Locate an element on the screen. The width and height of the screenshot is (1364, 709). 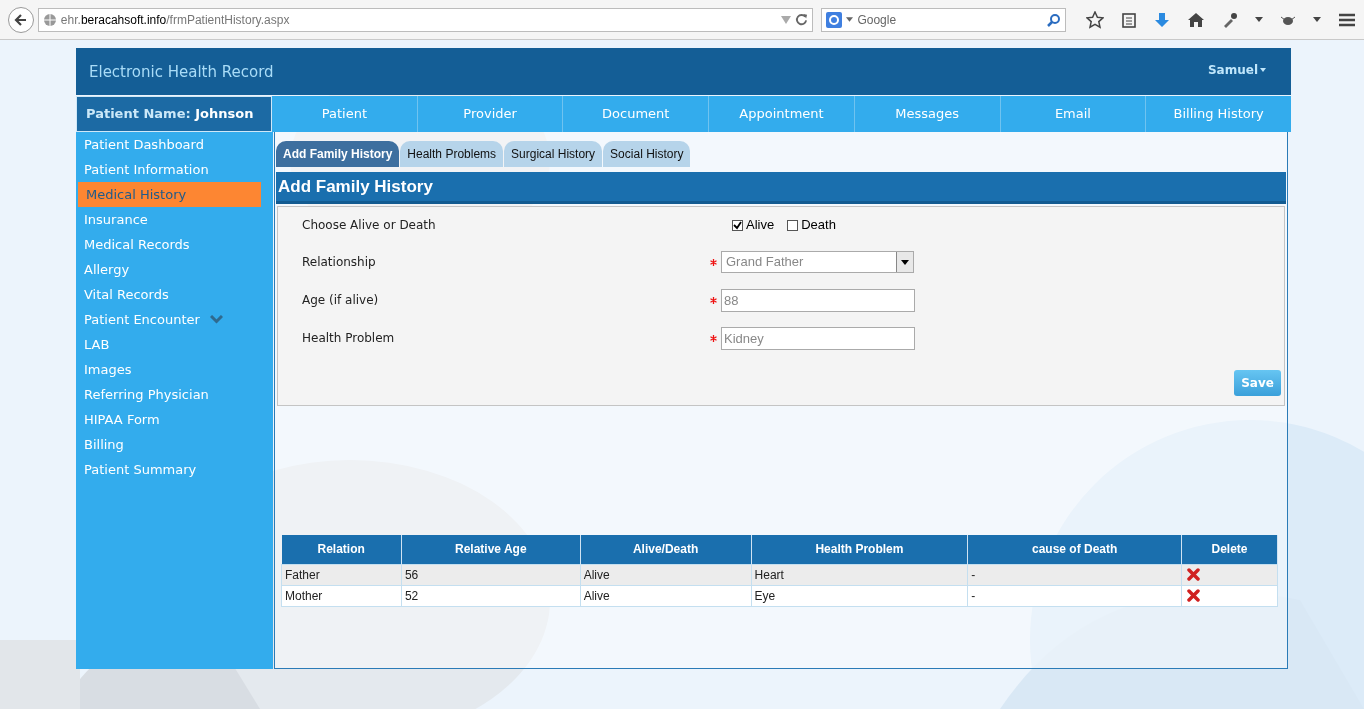
sidebar-item: Images is located at coordinates (174, 369).